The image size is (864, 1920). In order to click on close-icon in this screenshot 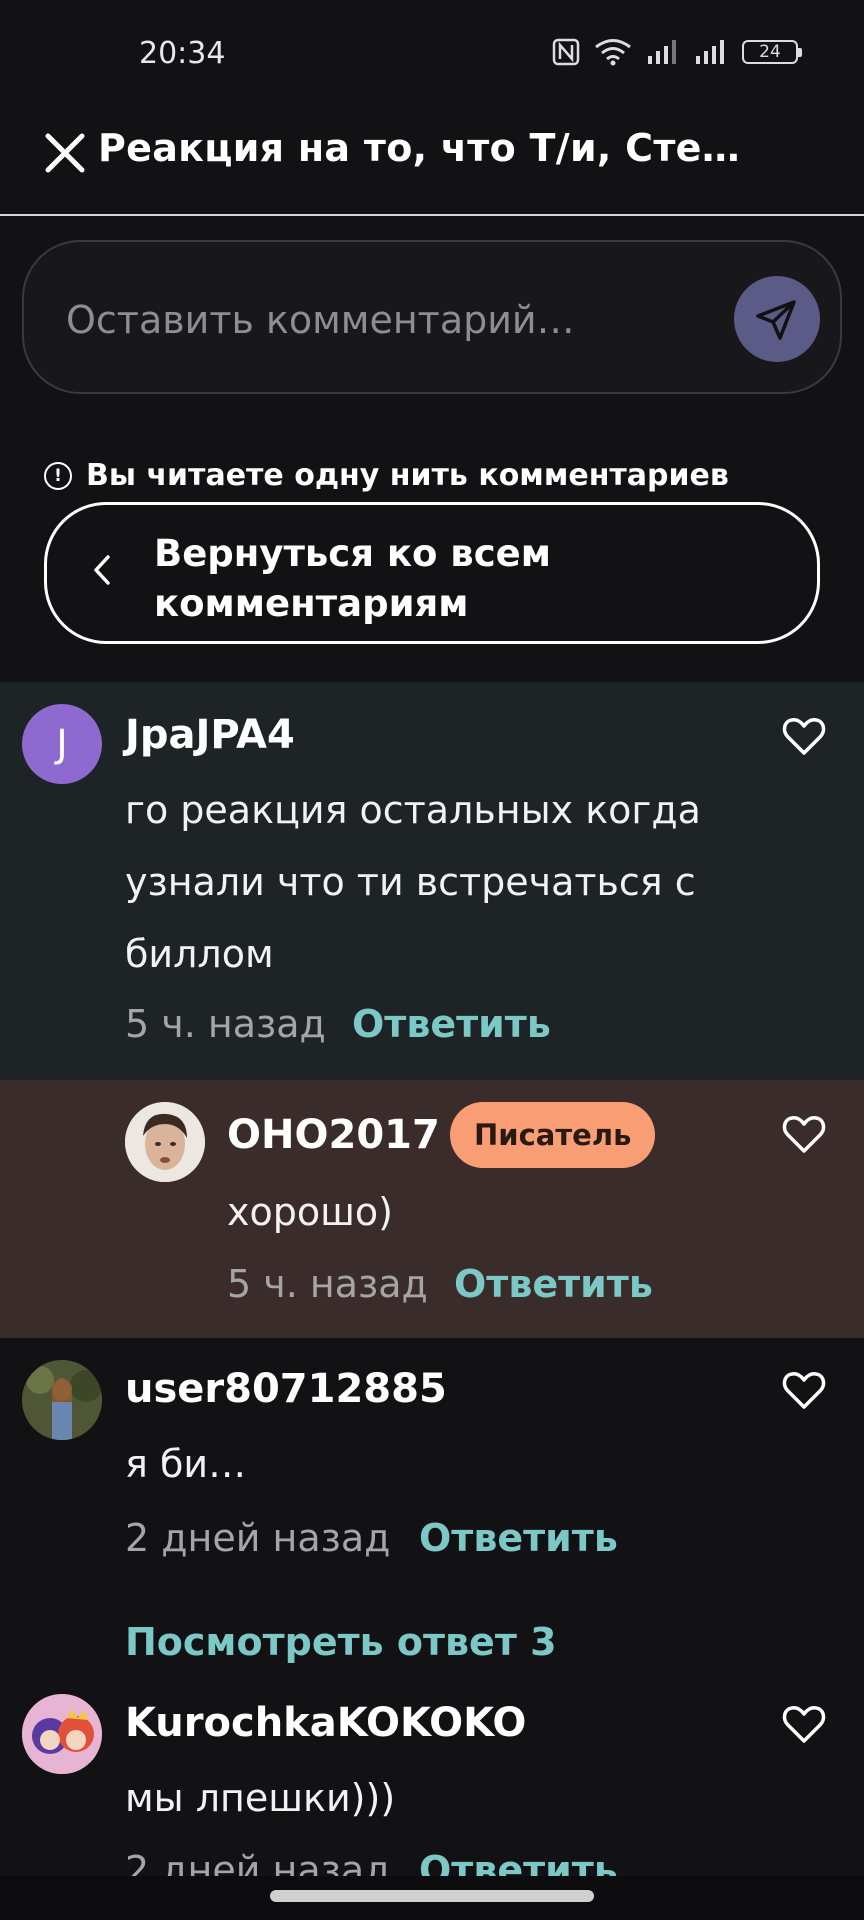, I will do `click(65, 153)`.